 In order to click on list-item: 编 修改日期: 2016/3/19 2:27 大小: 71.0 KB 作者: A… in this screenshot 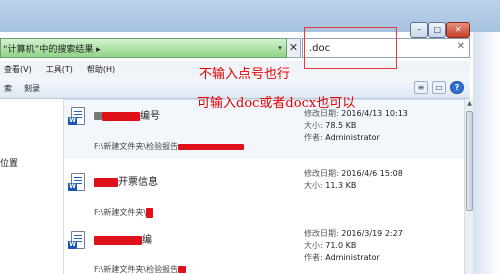, I will do `click(264, 248)`.